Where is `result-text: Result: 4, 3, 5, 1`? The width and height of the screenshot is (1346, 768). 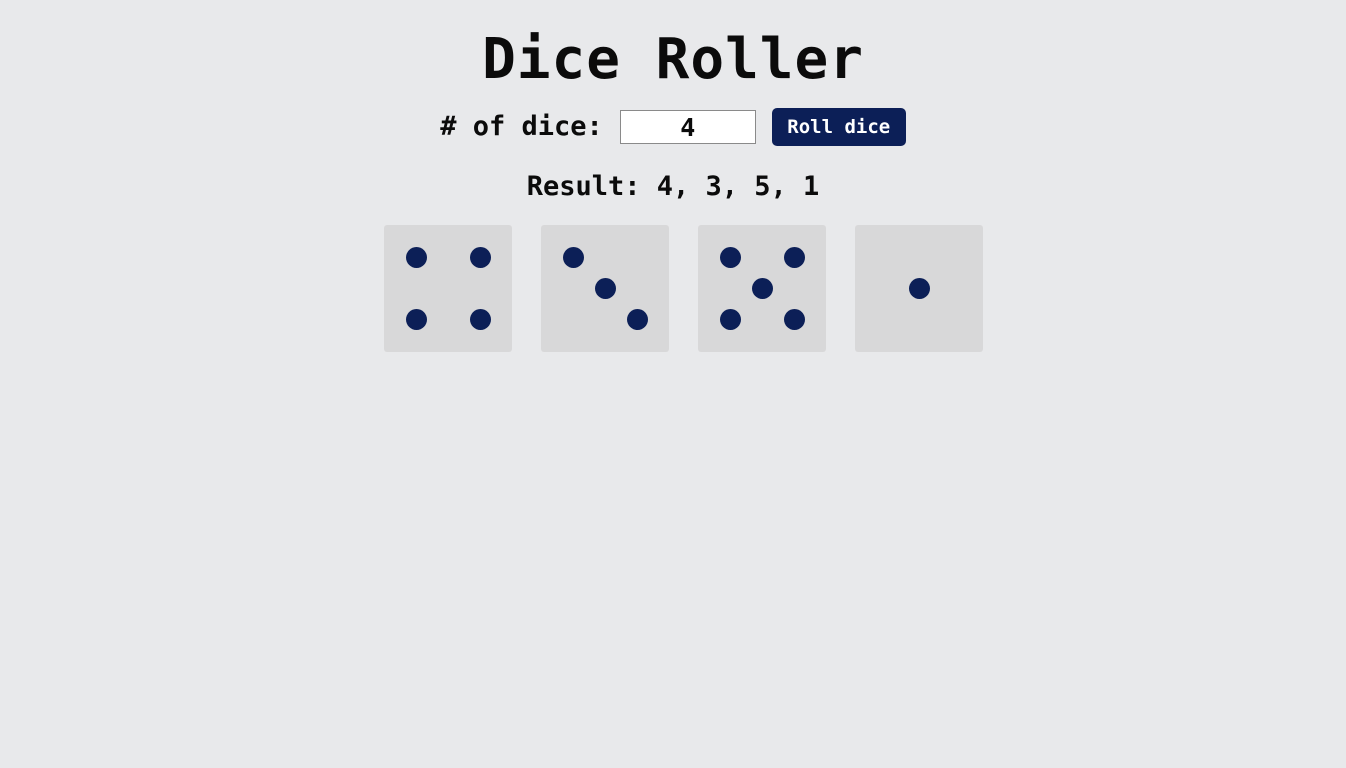
result-text: Result: 4, 3, 5, 1 is located at coordinates (673, 186).